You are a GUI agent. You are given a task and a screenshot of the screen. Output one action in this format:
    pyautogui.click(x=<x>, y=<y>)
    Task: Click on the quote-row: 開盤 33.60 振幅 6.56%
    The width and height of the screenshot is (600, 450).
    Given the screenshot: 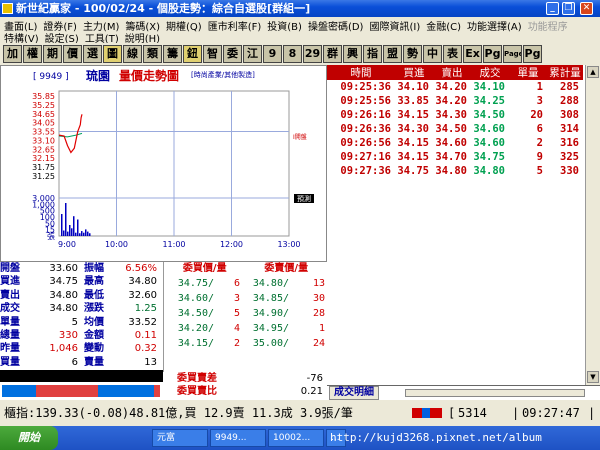 What is the action you would take?
    pyautogui.click(x=81, y=268)
    